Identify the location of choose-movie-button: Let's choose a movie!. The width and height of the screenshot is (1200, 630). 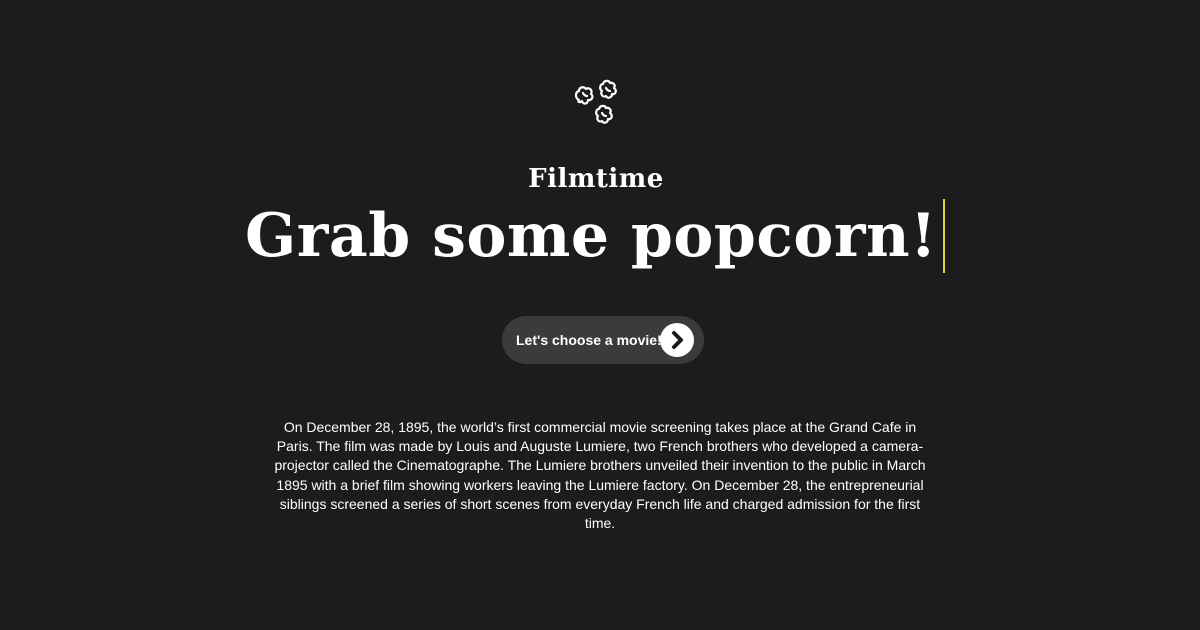
(603, 340).